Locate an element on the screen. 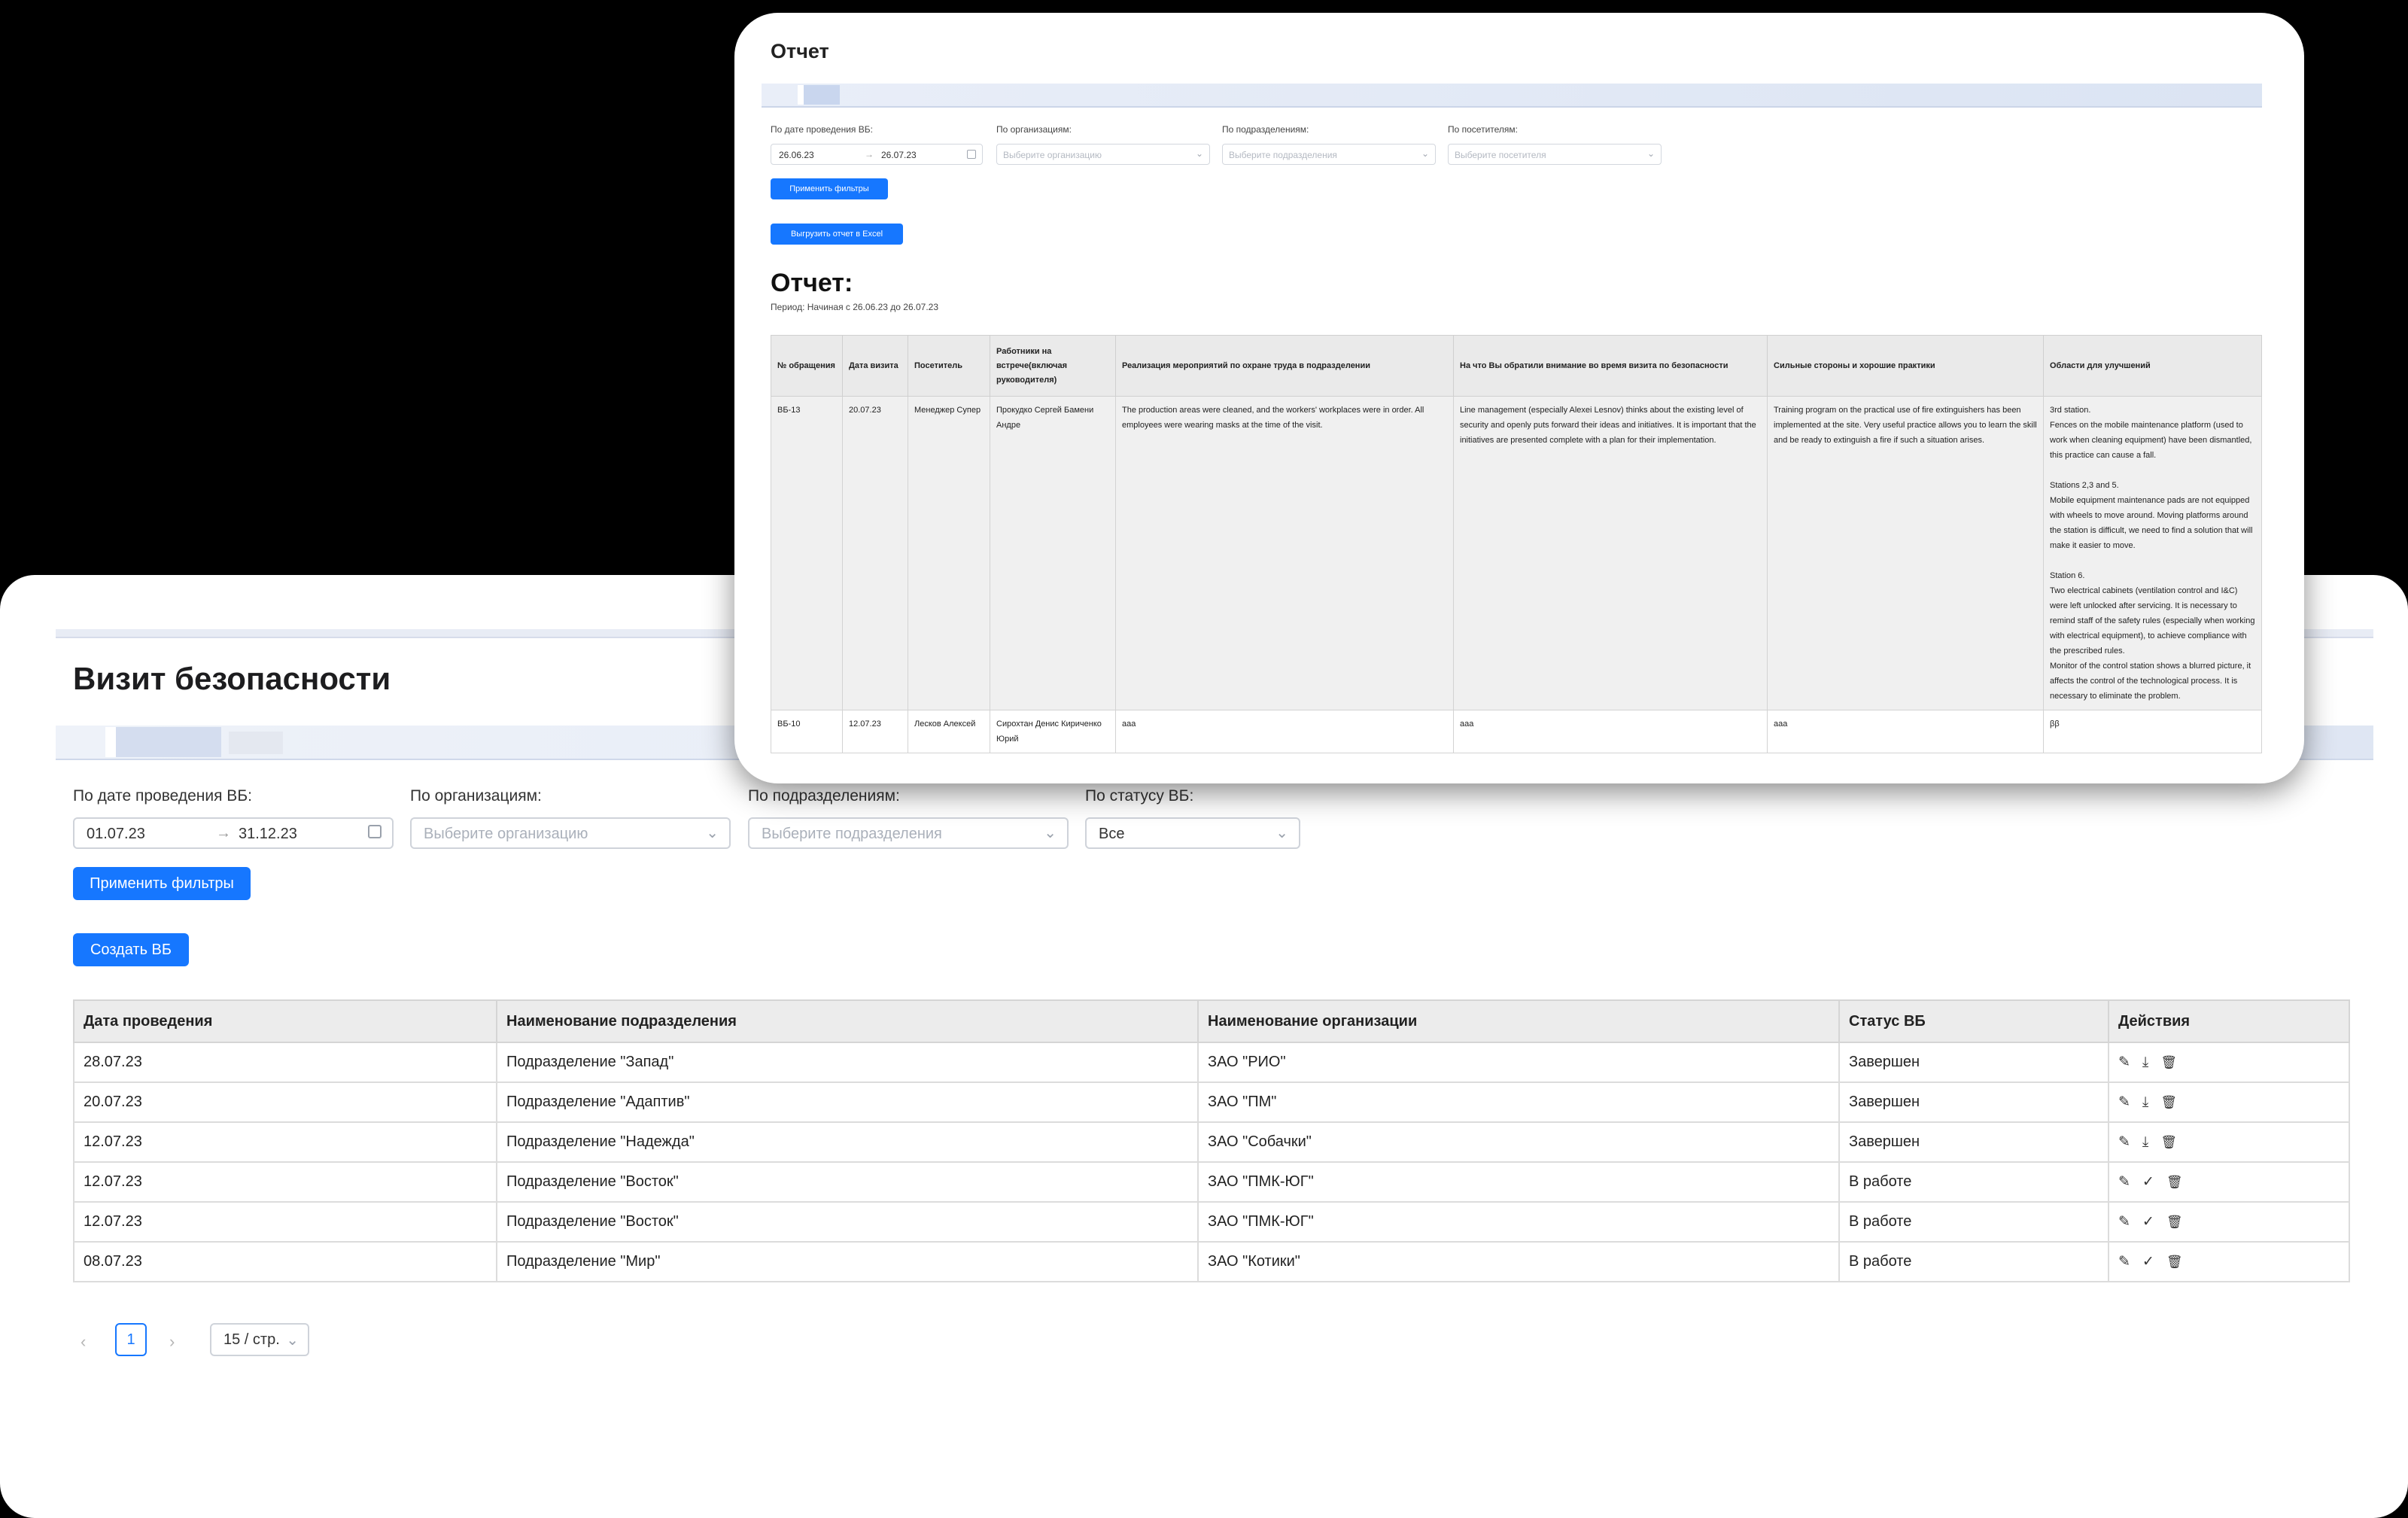  cell-actions: ✎ ✓ 🗑︎ is located at coordinates (2229, 1261).